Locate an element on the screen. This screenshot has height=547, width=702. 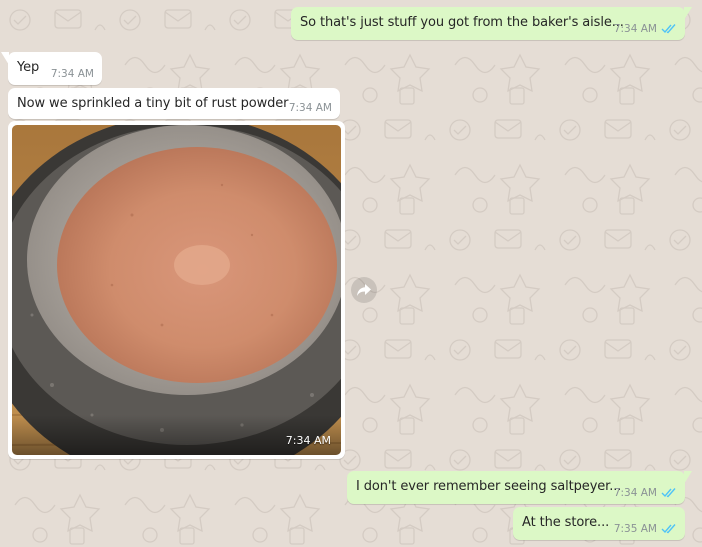
forward-button is located at coordinates (364, 290).